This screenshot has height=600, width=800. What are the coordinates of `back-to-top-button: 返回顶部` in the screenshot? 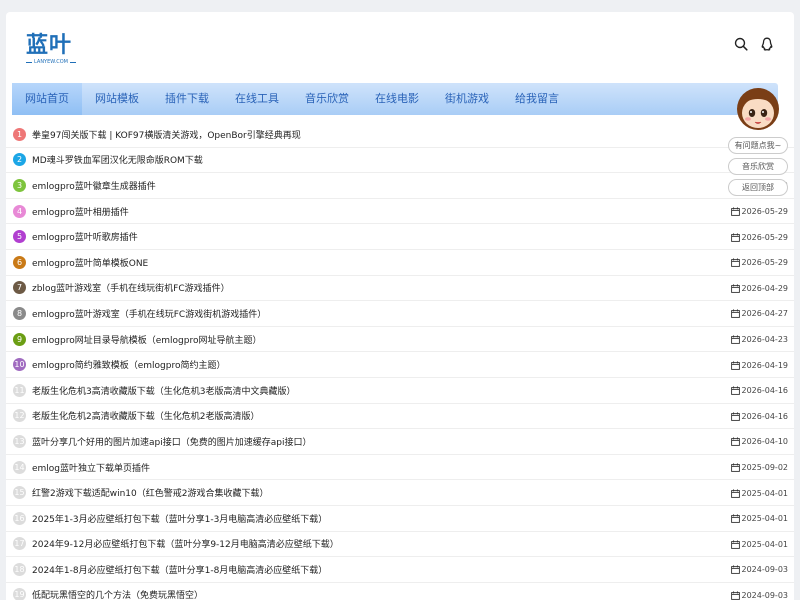 It's located at (758, 187).